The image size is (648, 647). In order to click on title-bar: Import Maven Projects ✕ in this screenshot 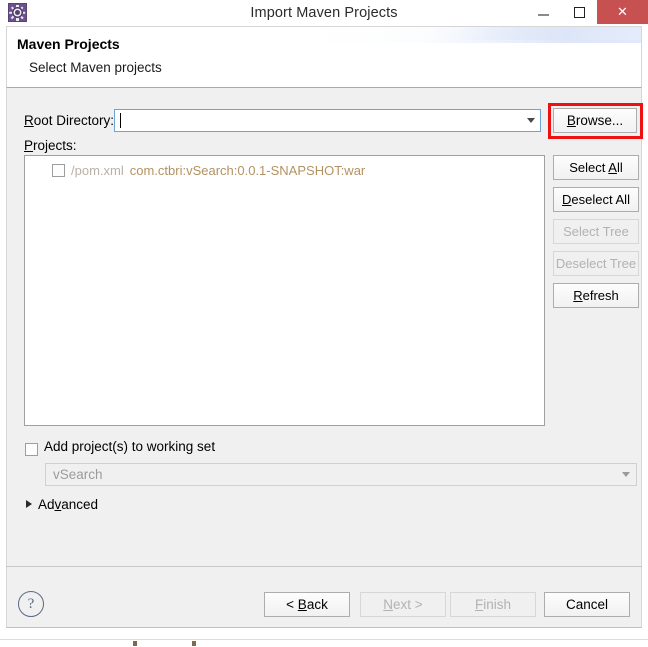, I will do `click(324, 13)`.